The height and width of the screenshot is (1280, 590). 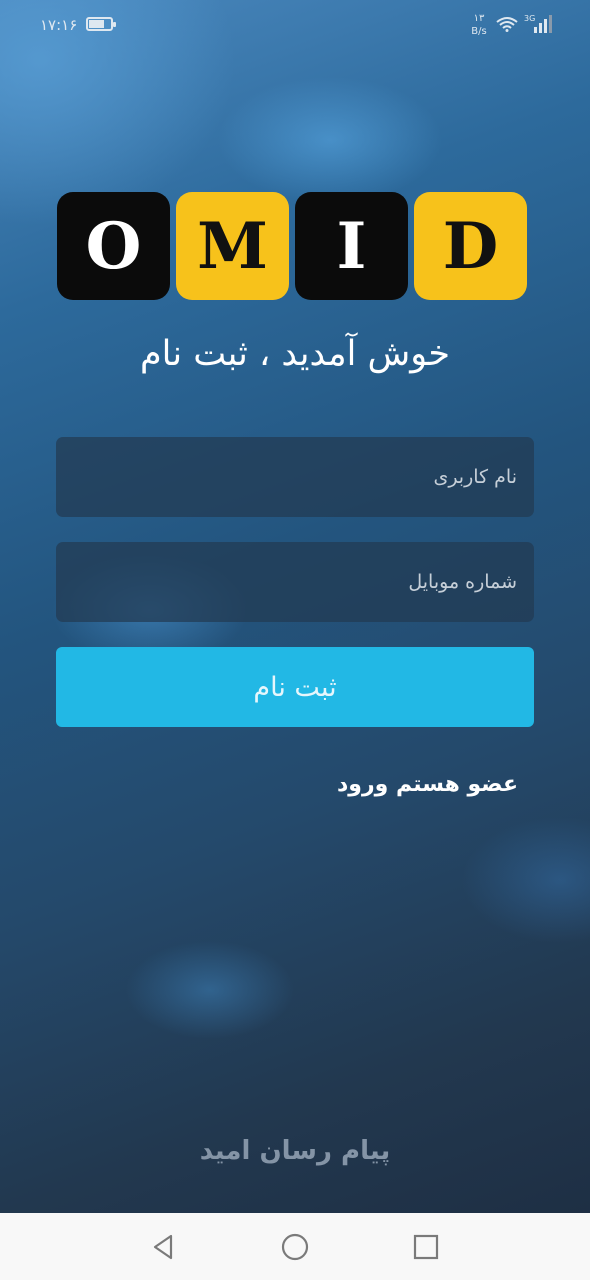 I want to click on network-type: 3G, so click(x=529, y=18).